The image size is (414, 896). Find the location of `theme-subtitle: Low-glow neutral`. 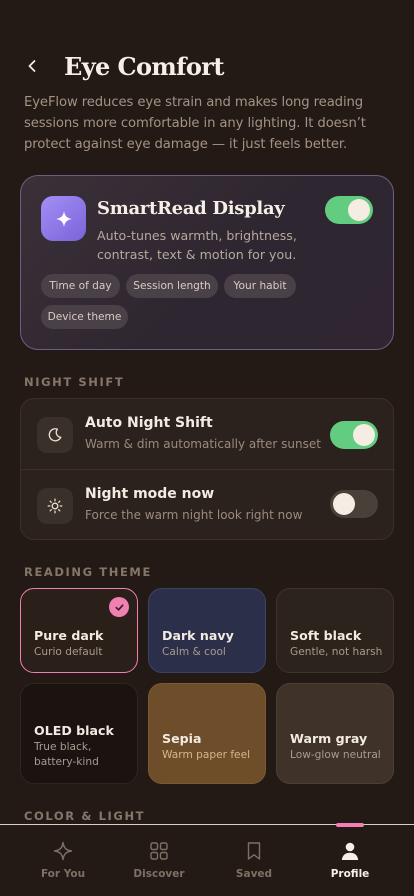

theme-subtitle: Low-glow neutral is located at coordinates (335, 755).